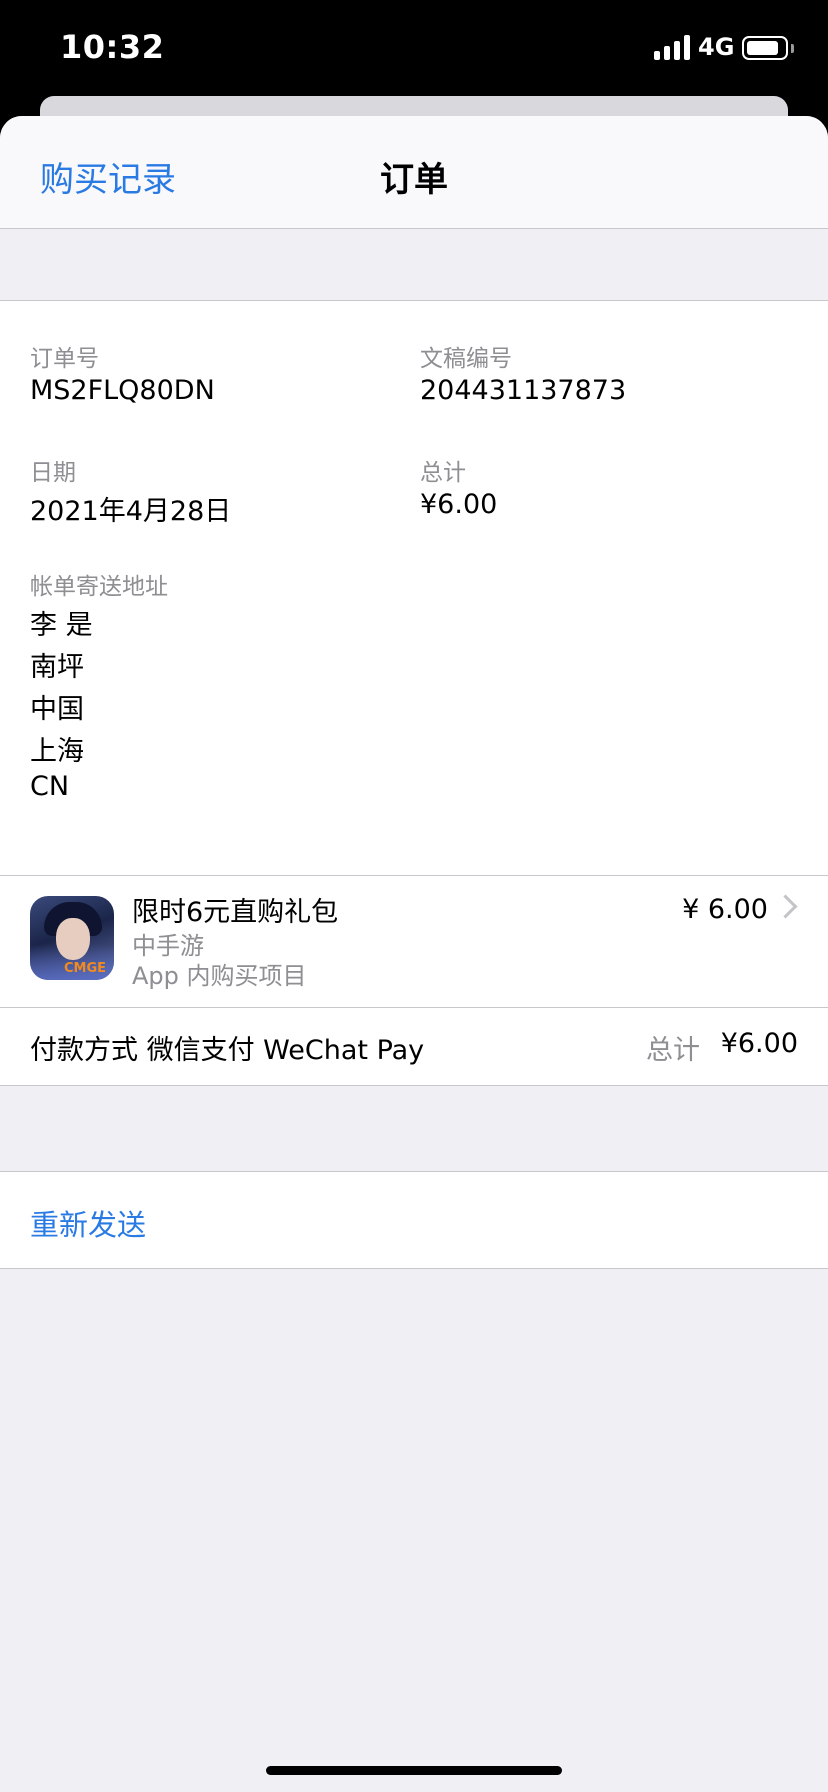  What do you see at coordinates (673, 1050) in the screenshot?
I see `payment-total-label: 总计` at bounding box center [673, 1050].